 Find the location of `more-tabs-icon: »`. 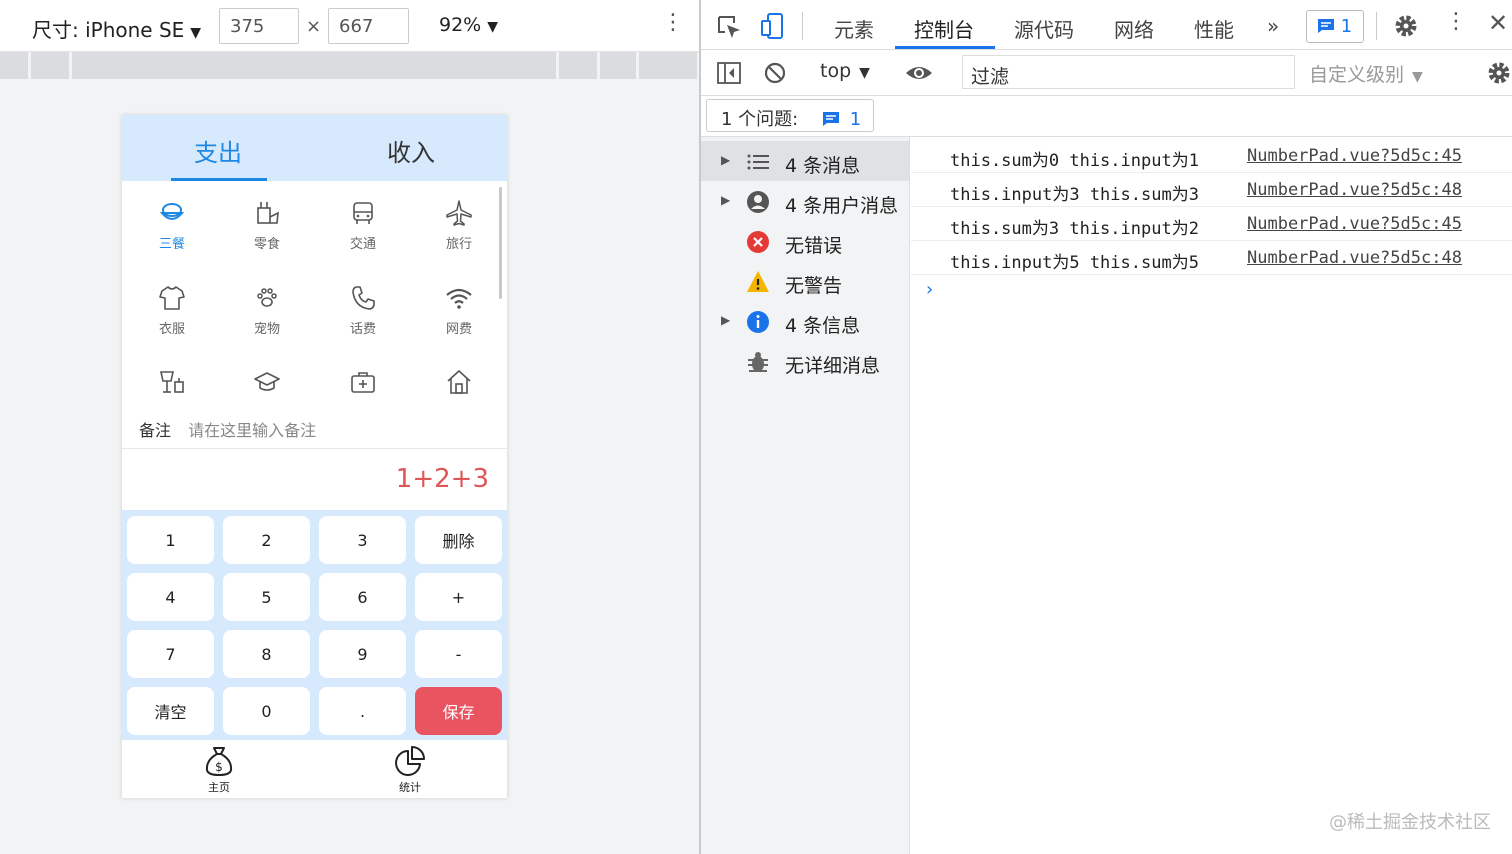

more-tabs-icon: » is located at coordinates (1273, 26).